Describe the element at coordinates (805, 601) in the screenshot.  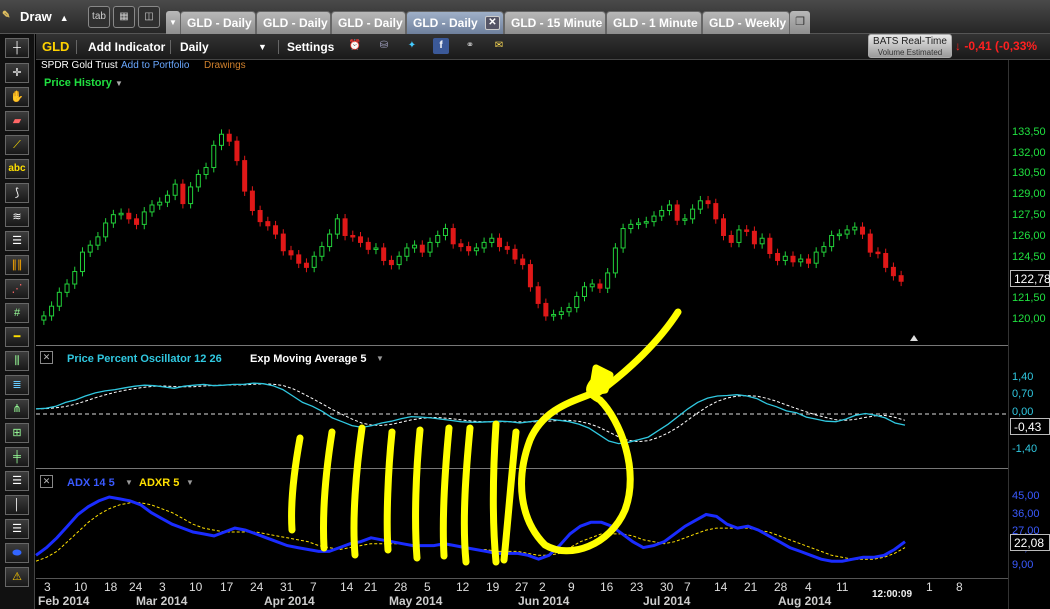
I see `month-tick-label: Aug 2014` at that location.